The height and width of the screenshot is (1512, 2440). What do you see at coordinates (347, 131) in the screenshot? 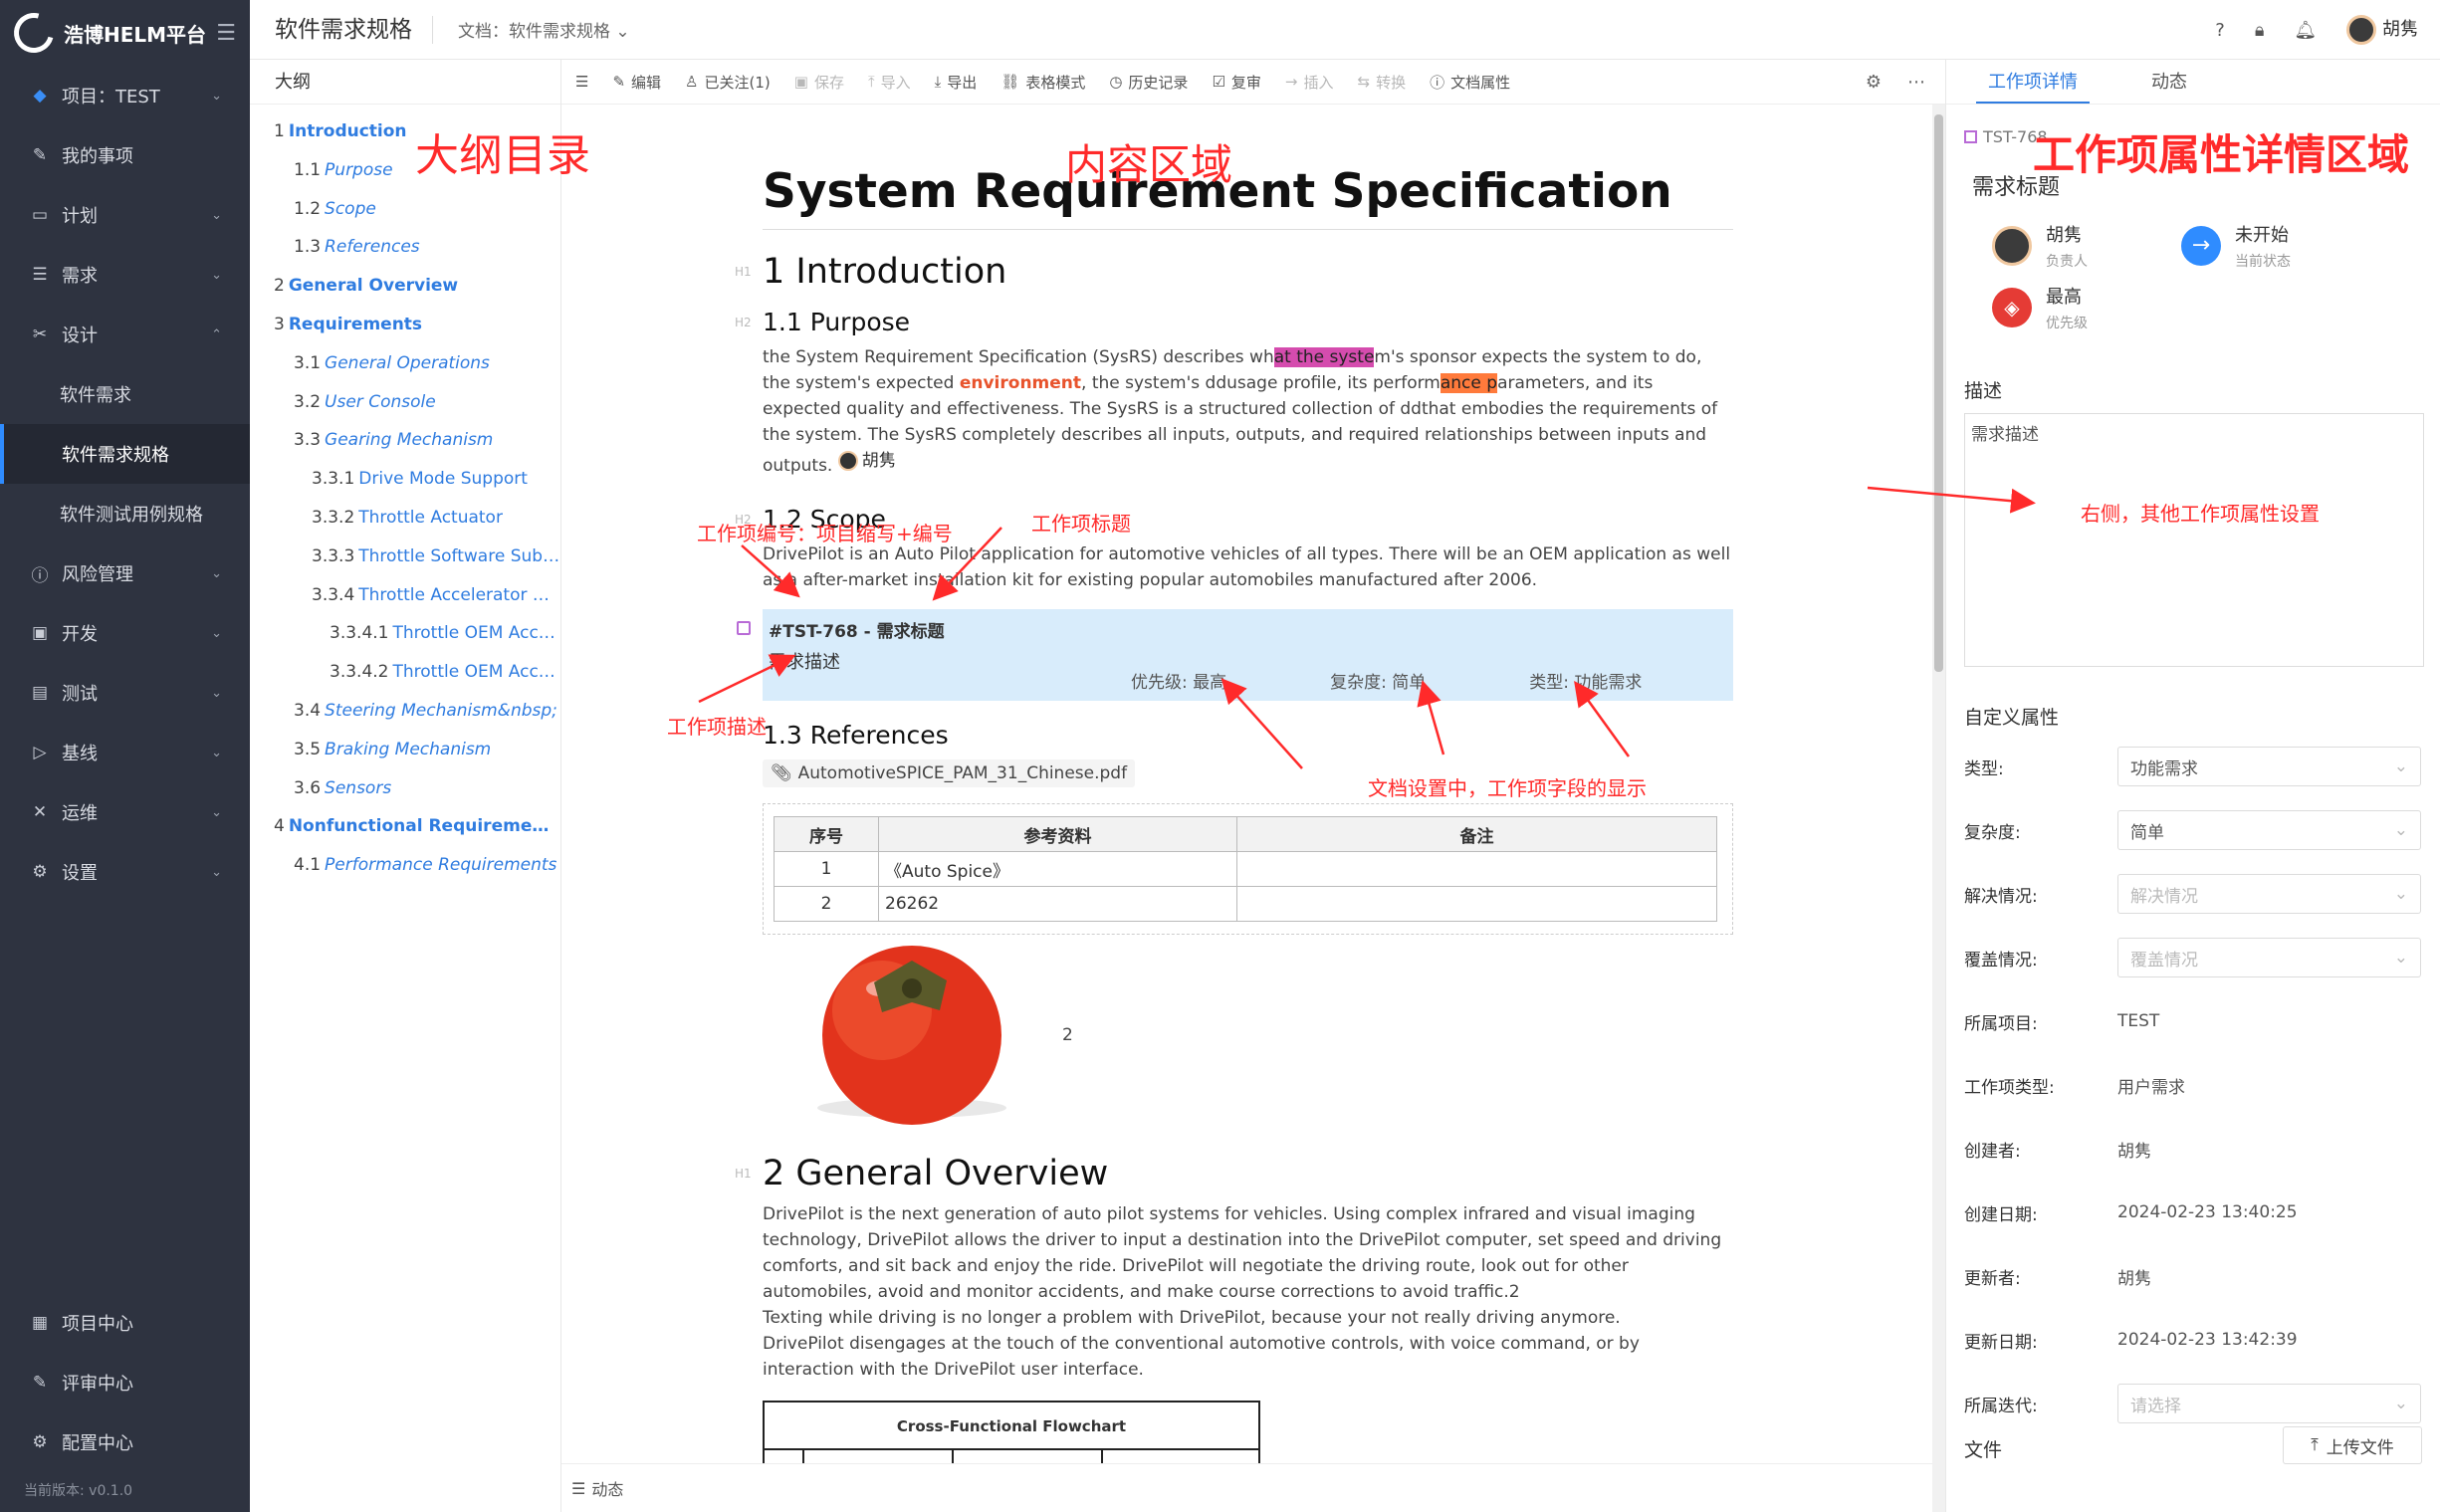
I see `outline-text: Introduction` at bounding box center [347, 131].